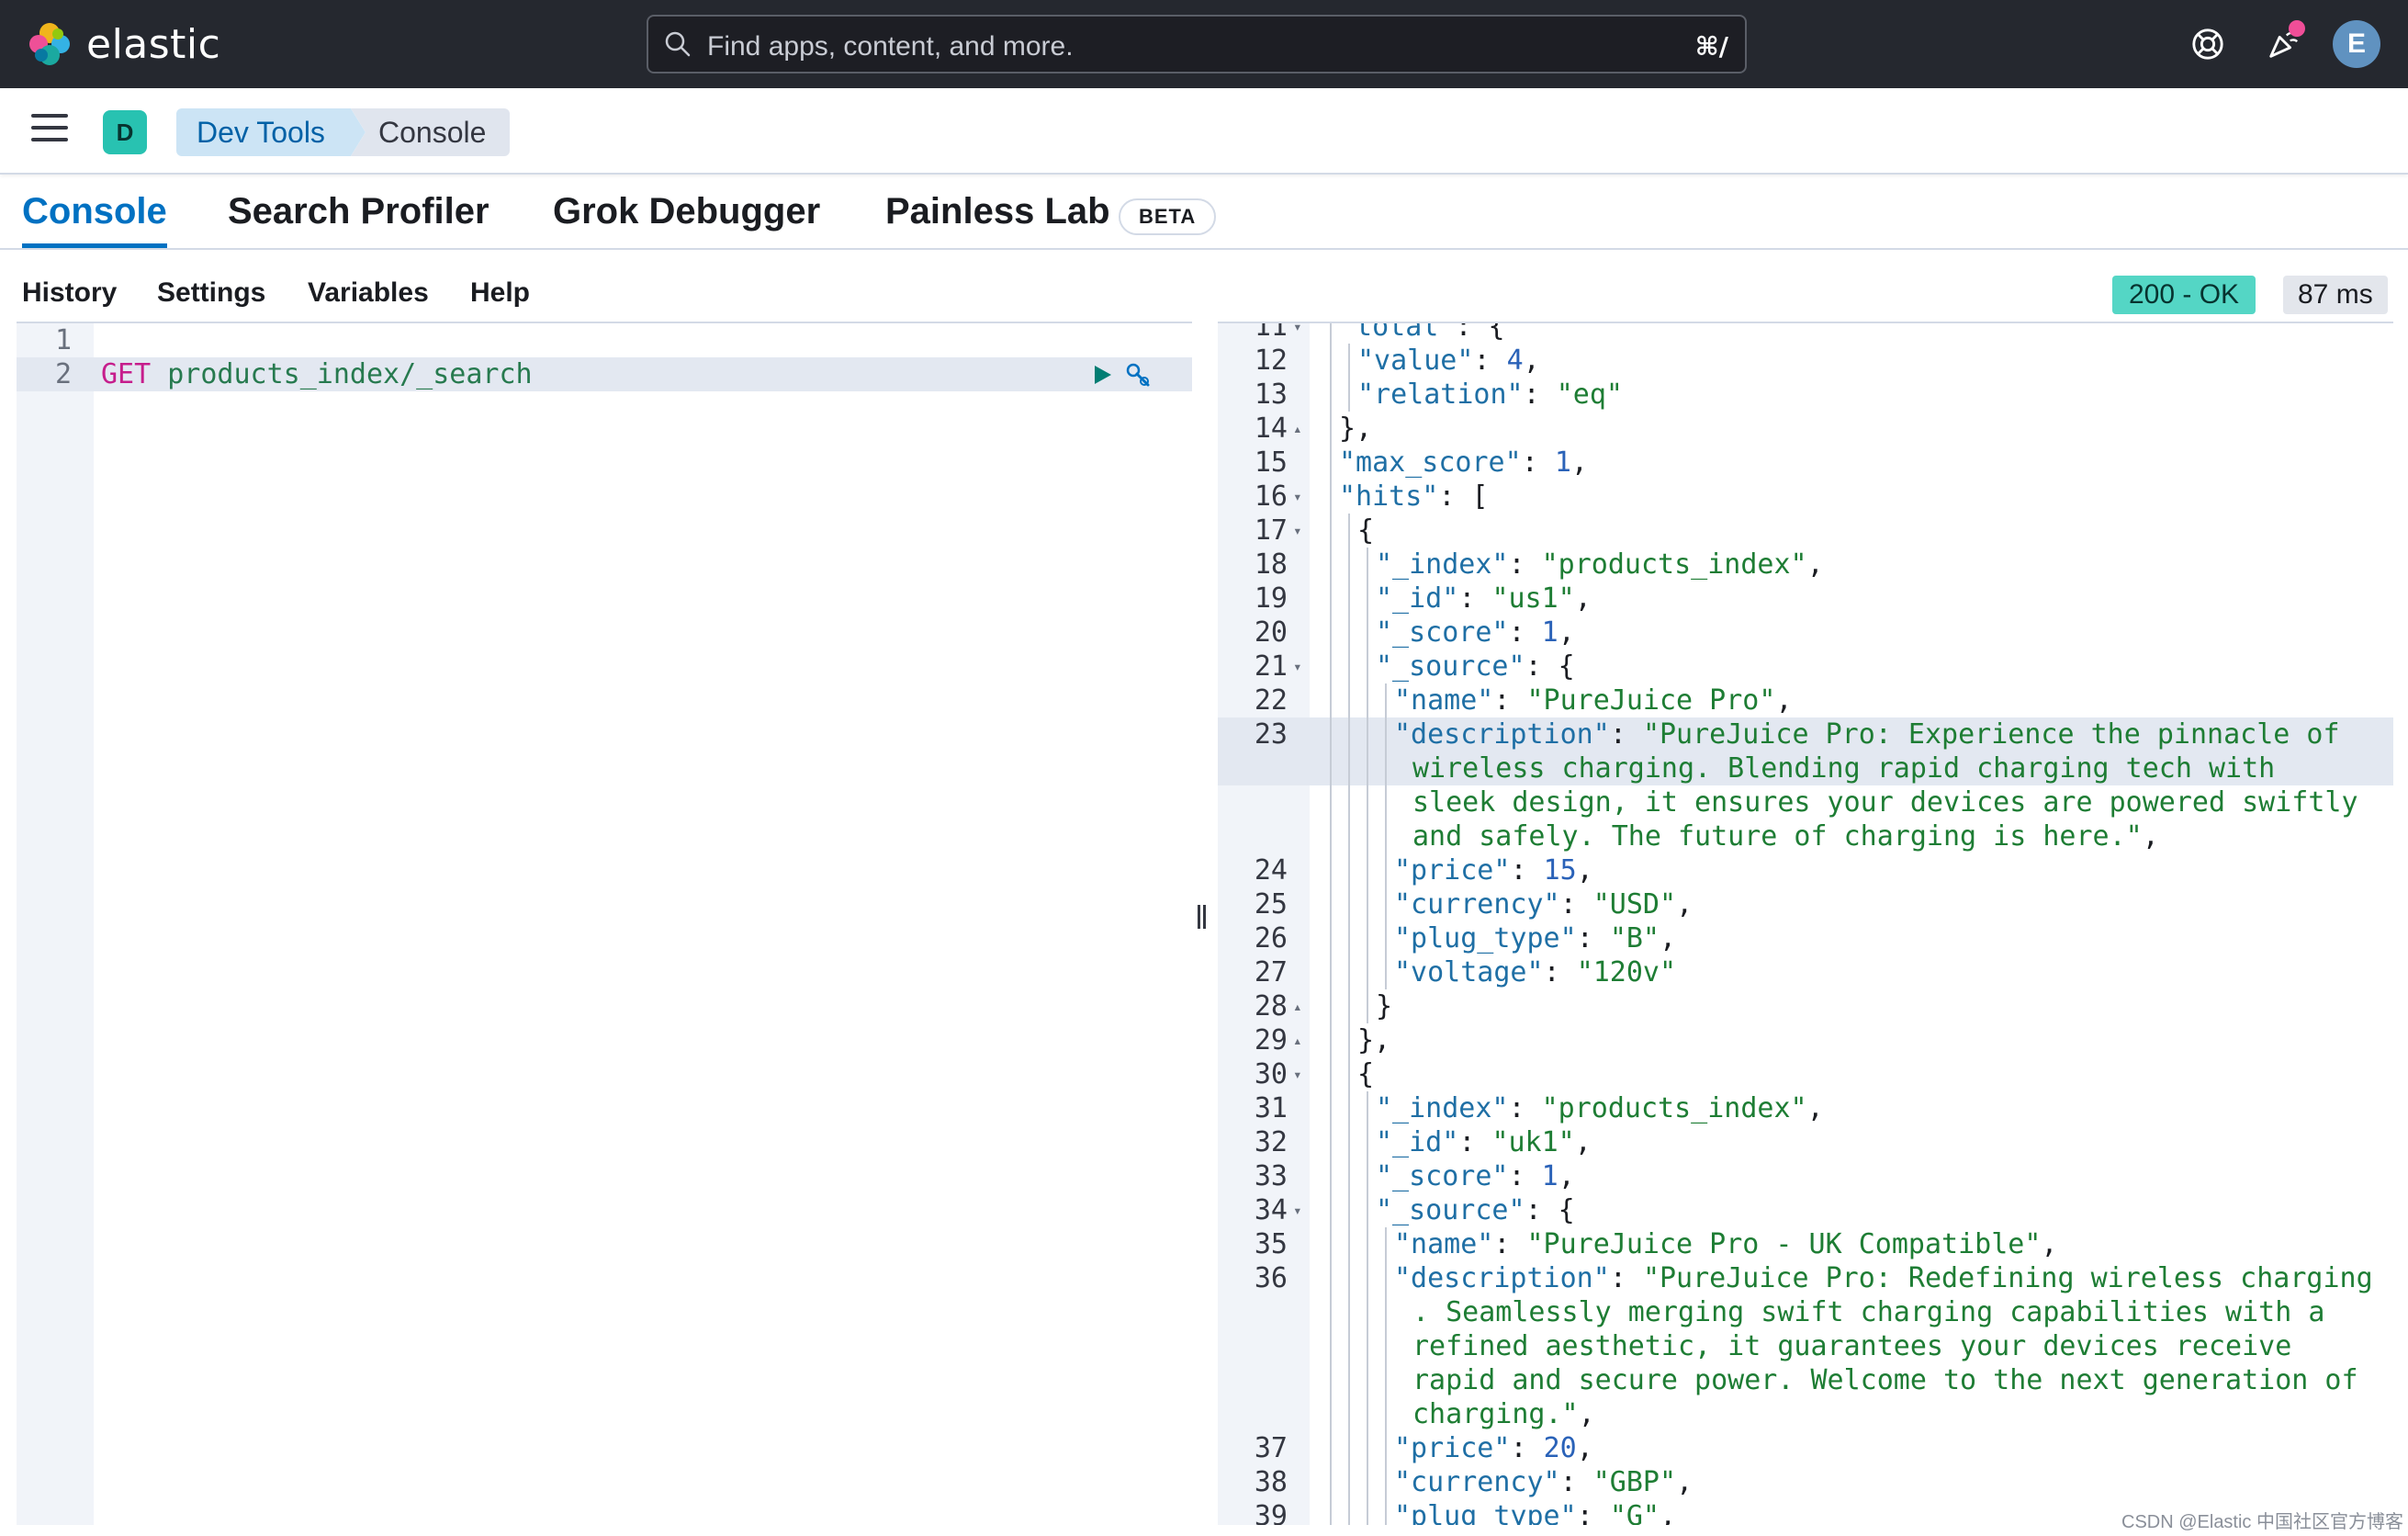 Image resolution: width=2408 pixels, height=1536 pixels. Describe the element at coordinates (2297, 29) in the screenshot. I see `notification-dot` at that location.